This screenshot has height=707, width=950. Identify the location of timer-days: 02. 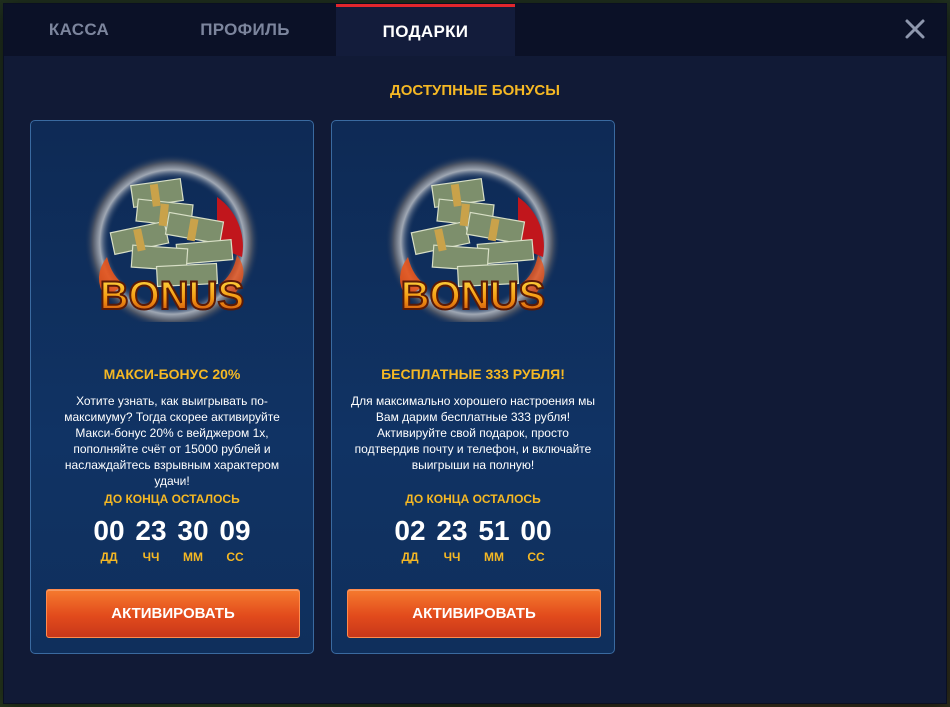
(410, 530).